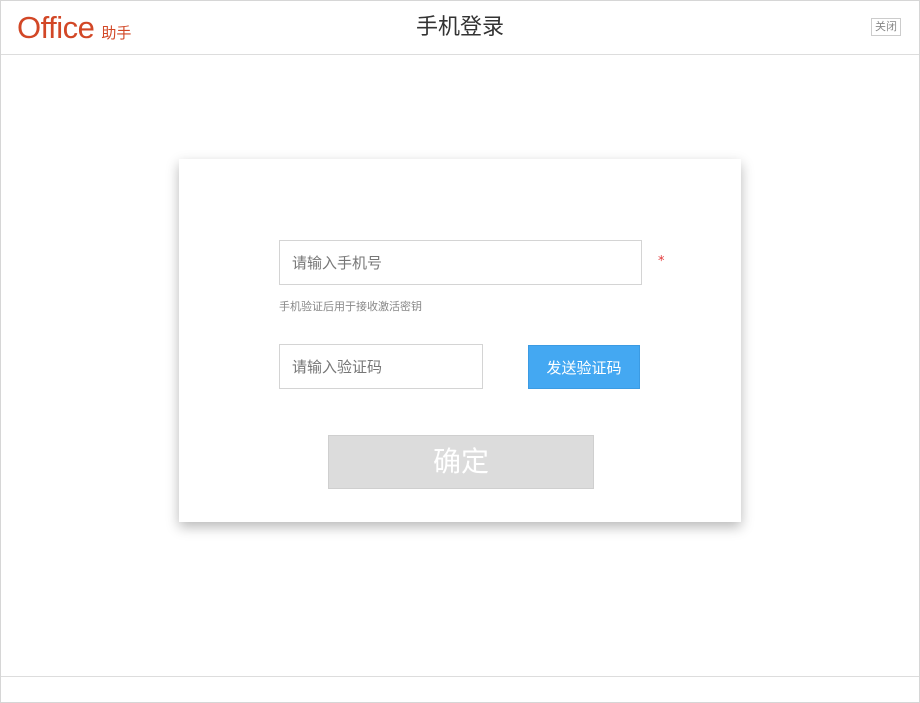 This screenshot has height=703, width=920. Describe the element at coordinates (584, 367) in the screenshot. I see `send-code-button: 发送验证码` at that location.